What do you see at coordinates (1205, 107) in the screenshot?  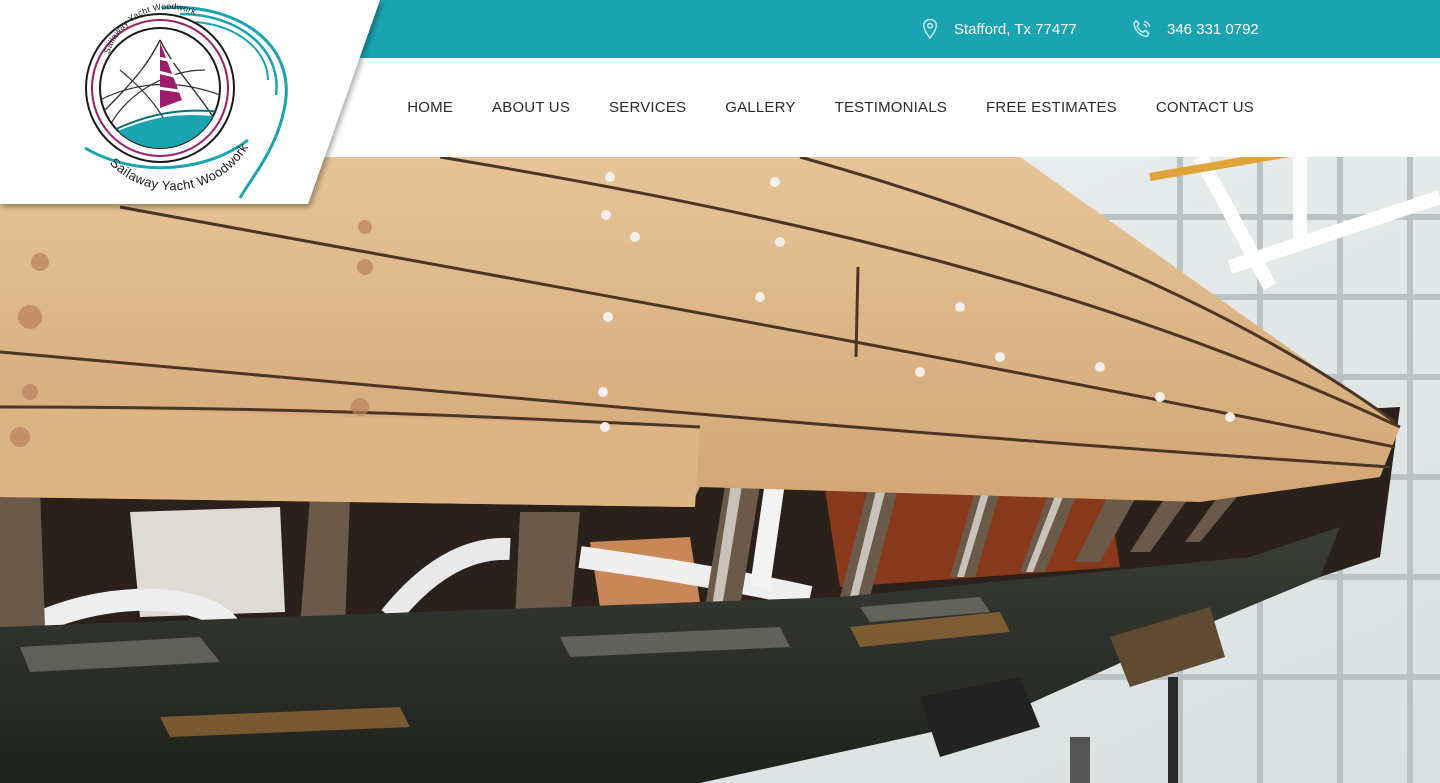 I see `nav-contact-us: CONTACT US` at bounding box center [1205, 107].